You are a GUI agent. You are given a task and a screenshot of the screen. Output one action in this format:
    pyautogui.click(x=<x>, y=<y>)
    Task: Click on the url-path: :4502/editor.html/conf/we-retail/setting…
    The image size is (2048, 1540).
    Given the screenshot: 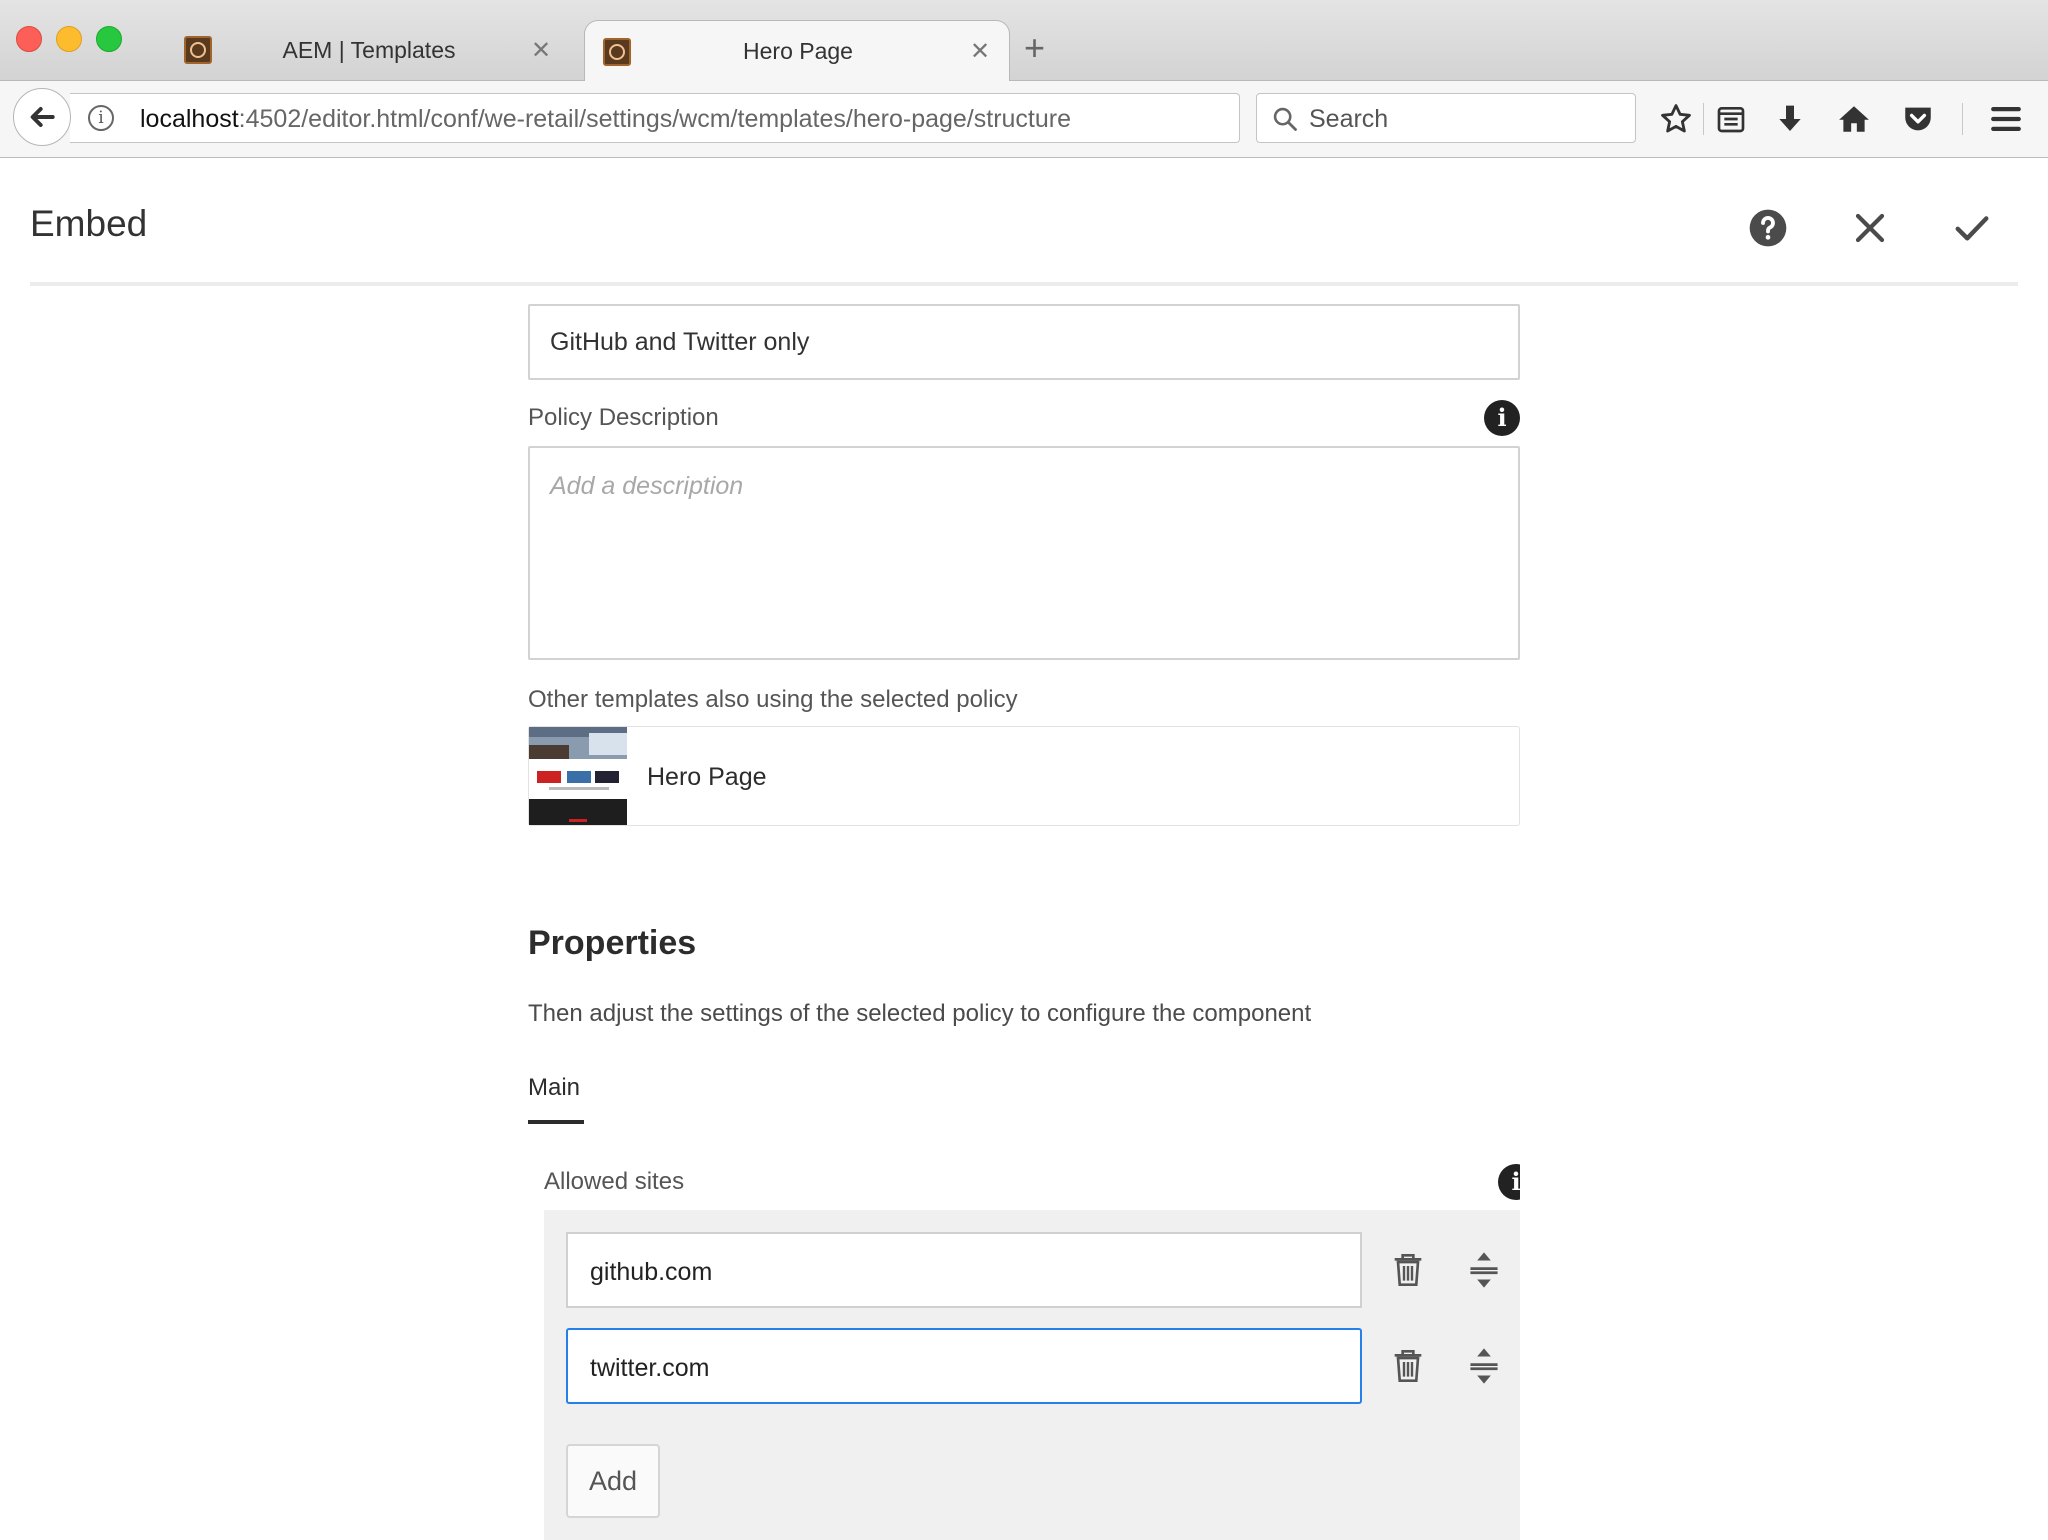 What is the action you would take?
    pyautogui.click(x=655, y=119)
    